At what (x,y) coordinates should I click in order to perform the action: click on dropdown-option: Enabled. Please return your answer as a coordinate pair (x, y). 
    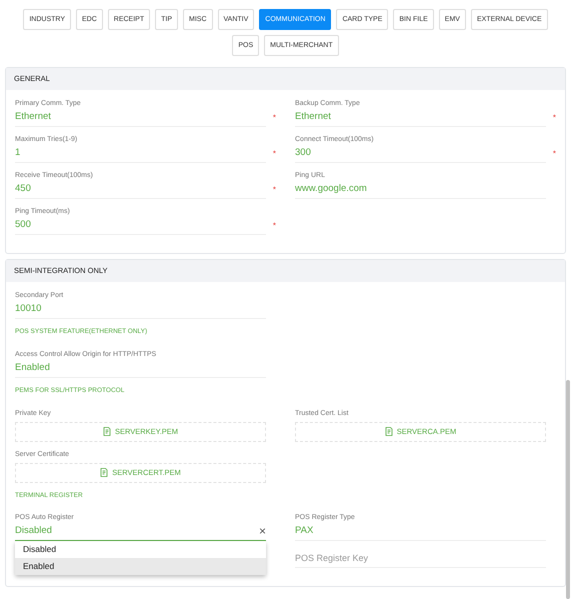
    Looking at the image, I should click on (140, 567).